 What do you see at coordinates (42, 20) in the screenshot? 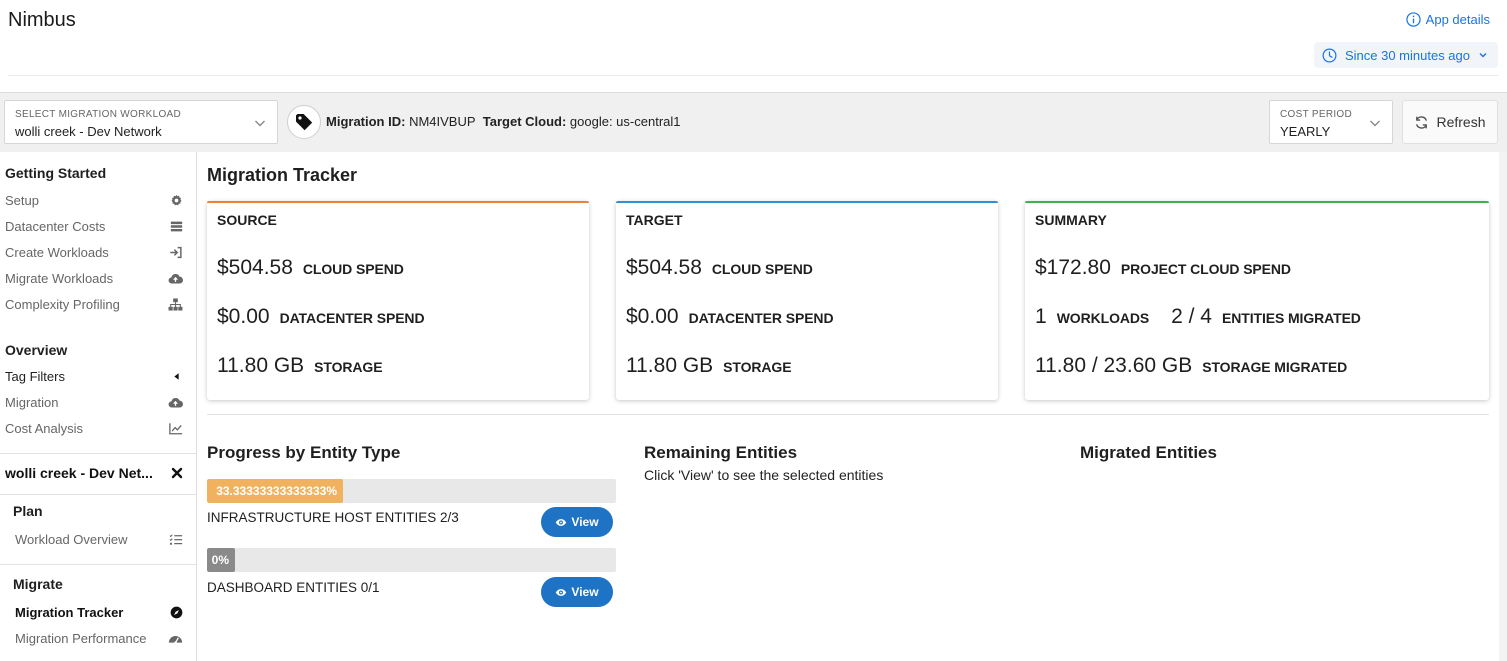
I see `app-title: Nimbus` at bounding box center [42, 20].